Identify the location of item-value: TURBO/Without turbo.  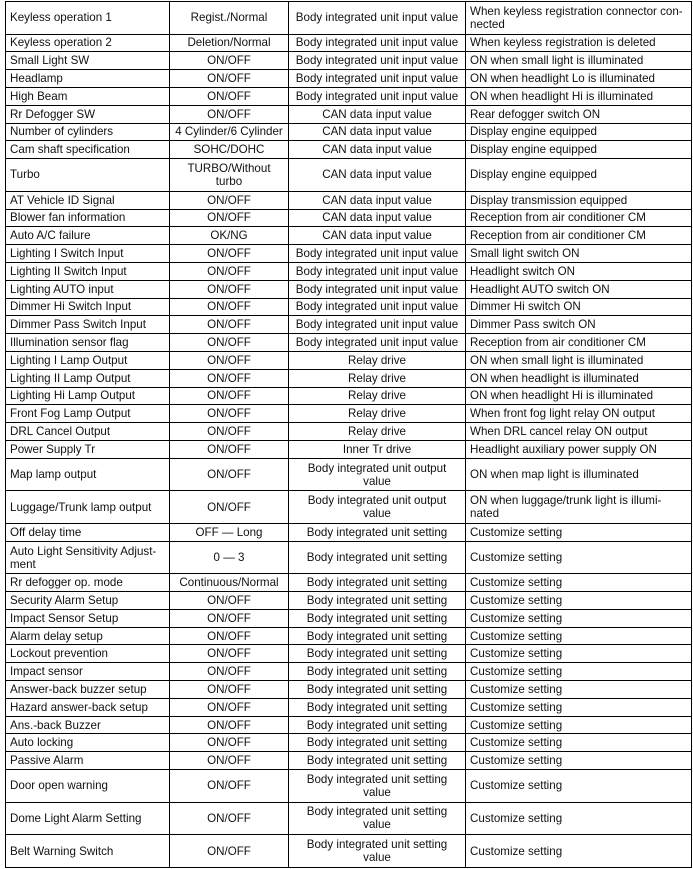
(229, 175).